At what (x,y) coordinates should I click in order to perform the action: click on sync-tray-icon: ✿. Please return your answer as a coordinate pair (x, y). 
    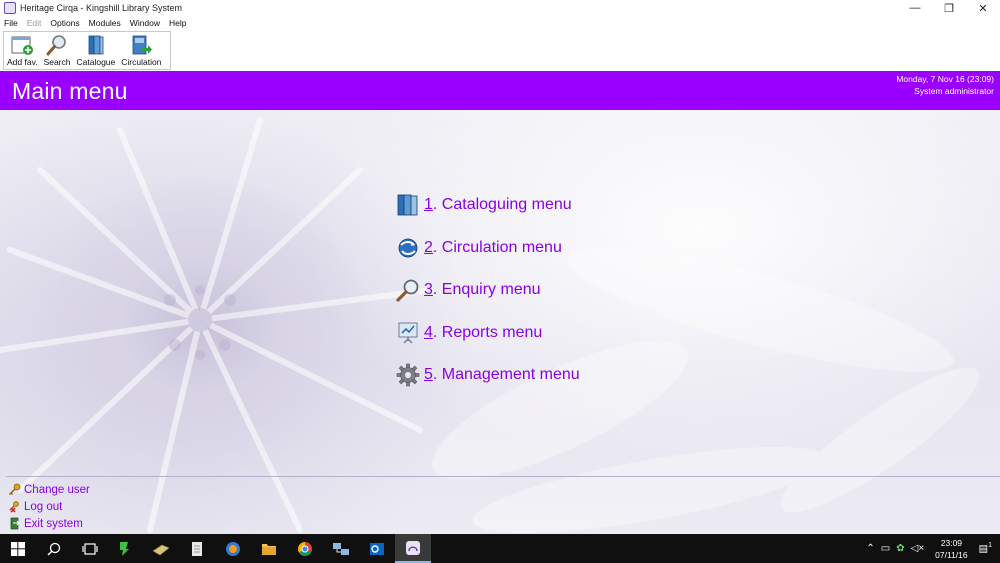
    Looking at the image, I should click on (900, 548).